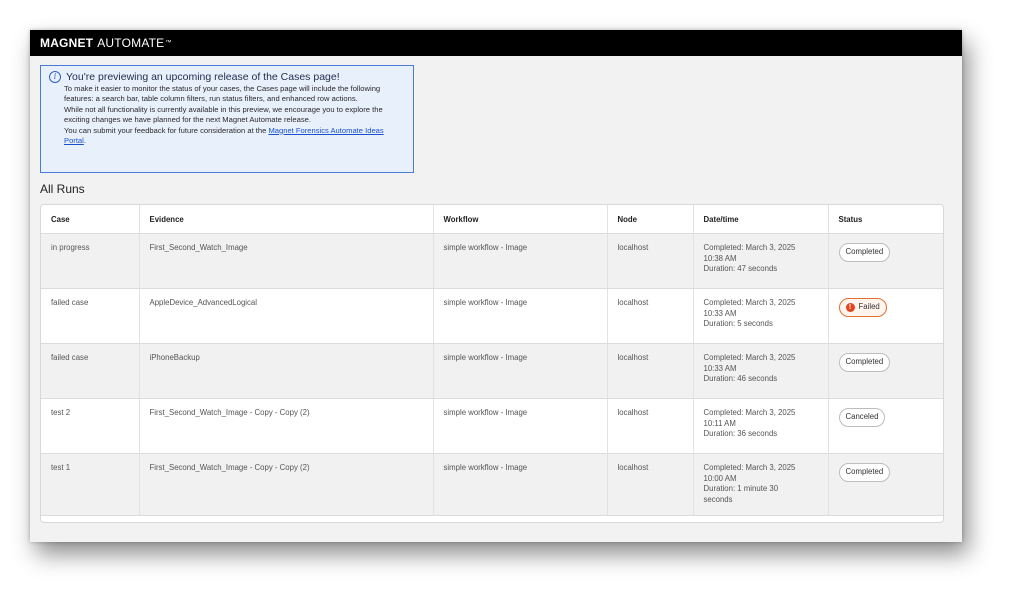 The height and width of the screenshot is (604, 1024). What do you see at coordinates (650, 219) in the screenshot?
I see `column-header-node: Node` at bounding box center [650, 219].